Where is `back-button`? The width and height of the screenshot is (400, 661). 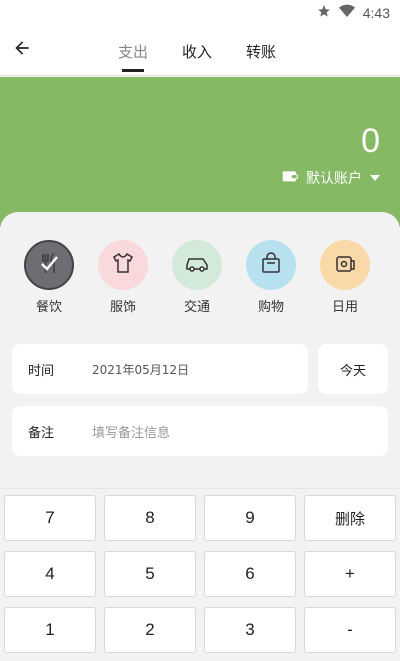 back-button is located at coordinates (22, 50).